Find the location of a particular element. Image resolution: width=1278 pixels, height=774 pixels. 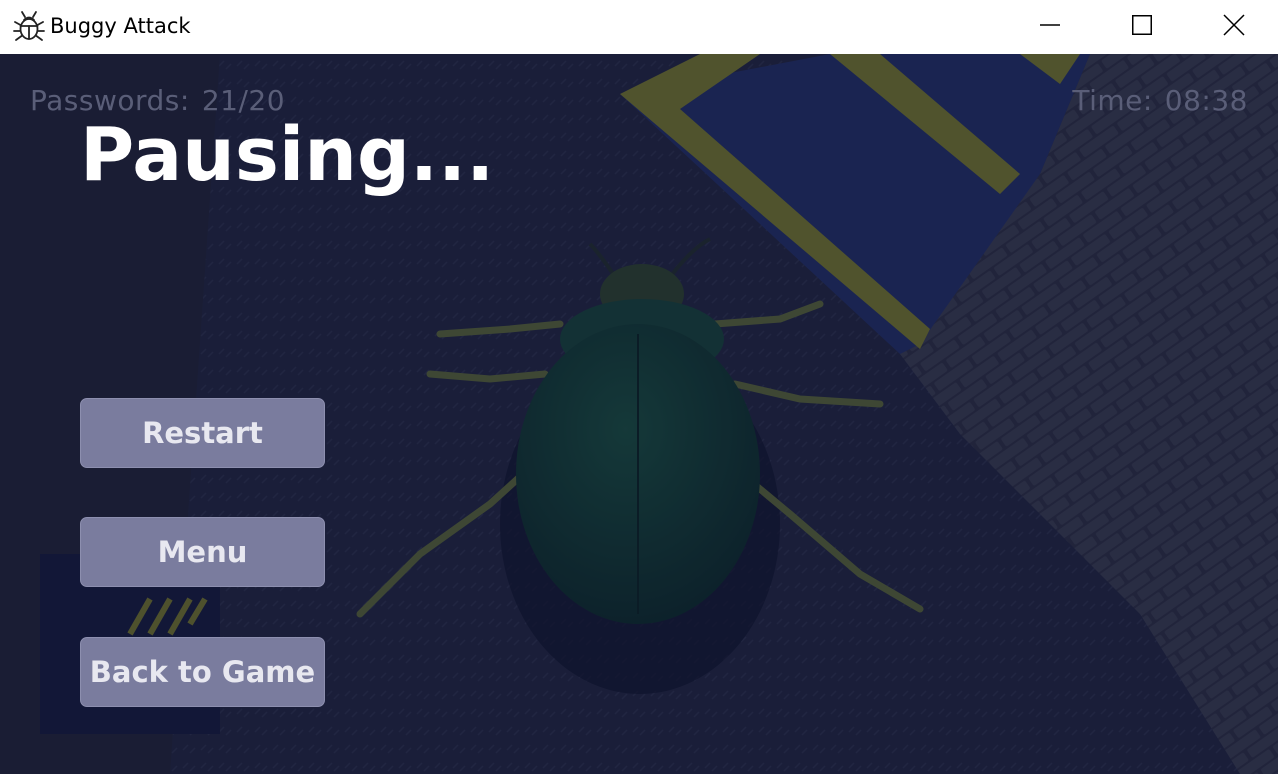

close-icon is located at coordinates (1234, 25).